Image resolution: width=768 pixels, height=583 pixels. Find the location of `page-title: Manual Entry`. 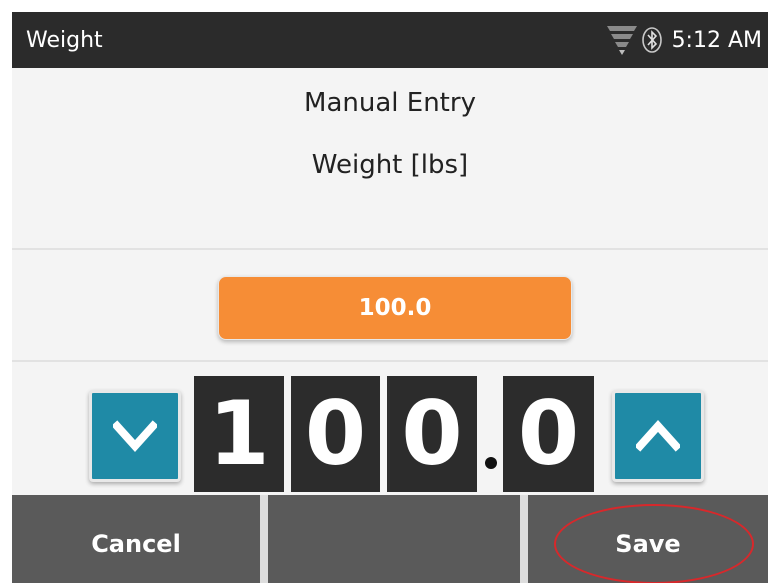

page-title: Manual Entry is located at coordinates (390, 103).